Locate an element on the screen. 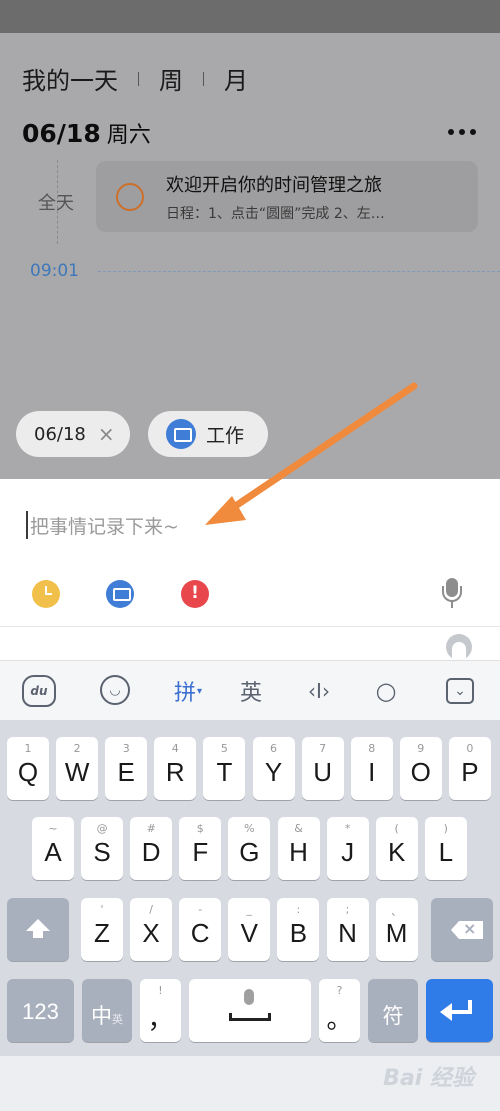 The height and width of the screenshot is (1111, 500). clock-icon is located at coordinates (46, 594).